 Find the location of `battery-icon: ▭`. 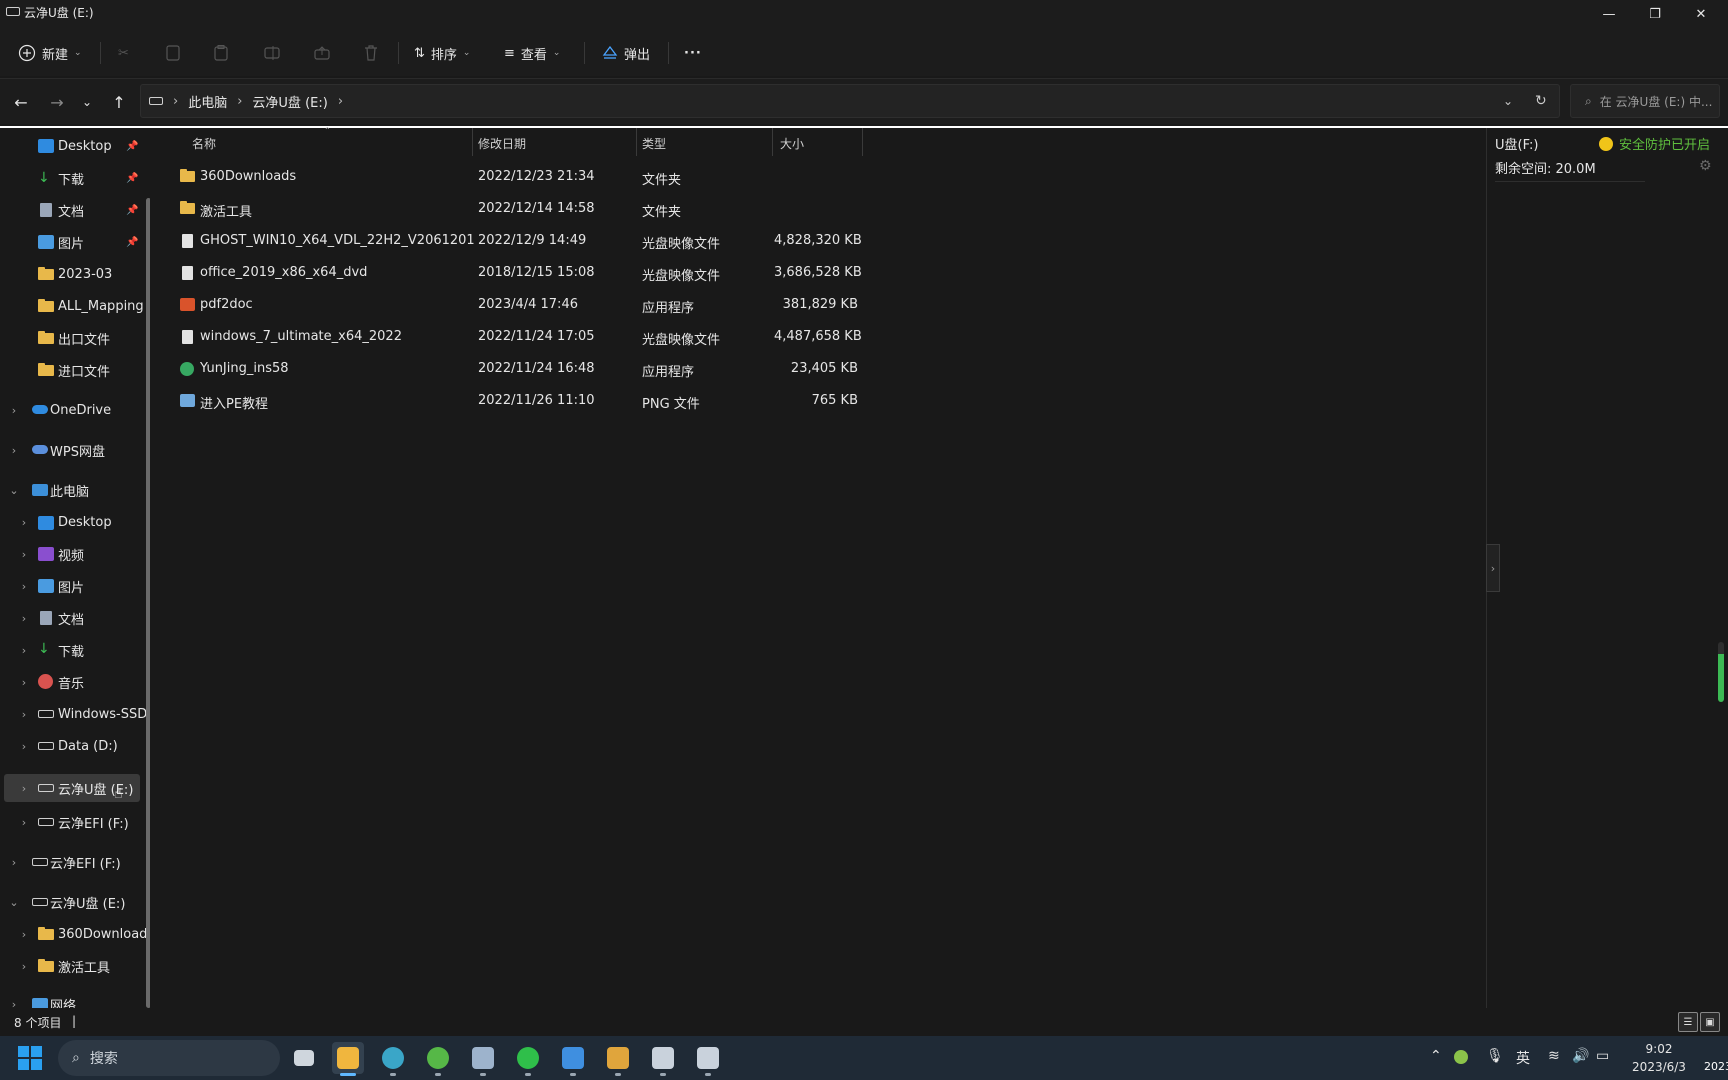

battery-icon: ▭ is located at coordinates (1602, 1056).